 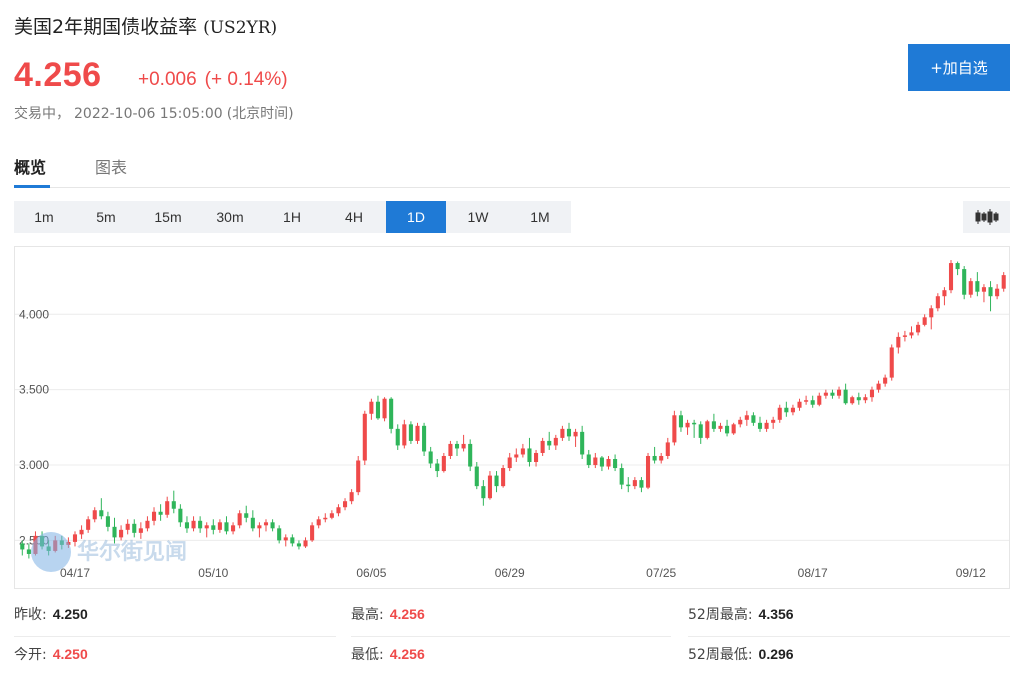 I want to click on x-tick-label: 06/05, so click(x=371, y=573).